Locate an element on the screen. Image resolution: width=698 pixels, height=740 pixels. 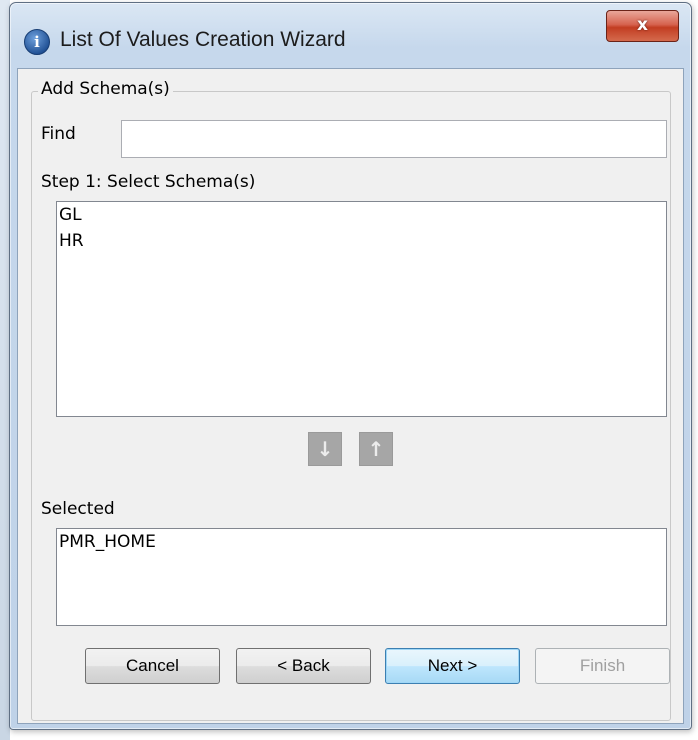
title-bar: i List Of Values Creation Wizard x is located at coordinates (350, 35).